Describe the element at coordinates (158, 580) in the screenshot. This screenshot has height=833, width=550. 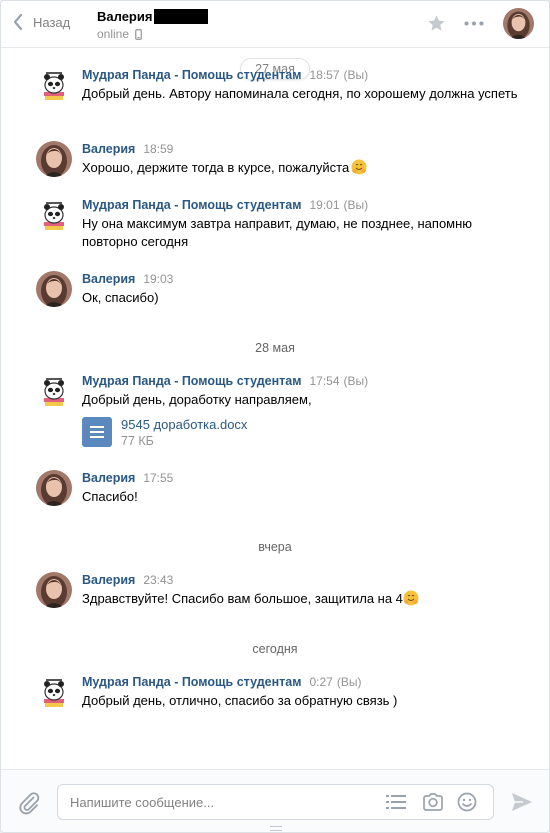
I see `message-time: 23:43` at that location.